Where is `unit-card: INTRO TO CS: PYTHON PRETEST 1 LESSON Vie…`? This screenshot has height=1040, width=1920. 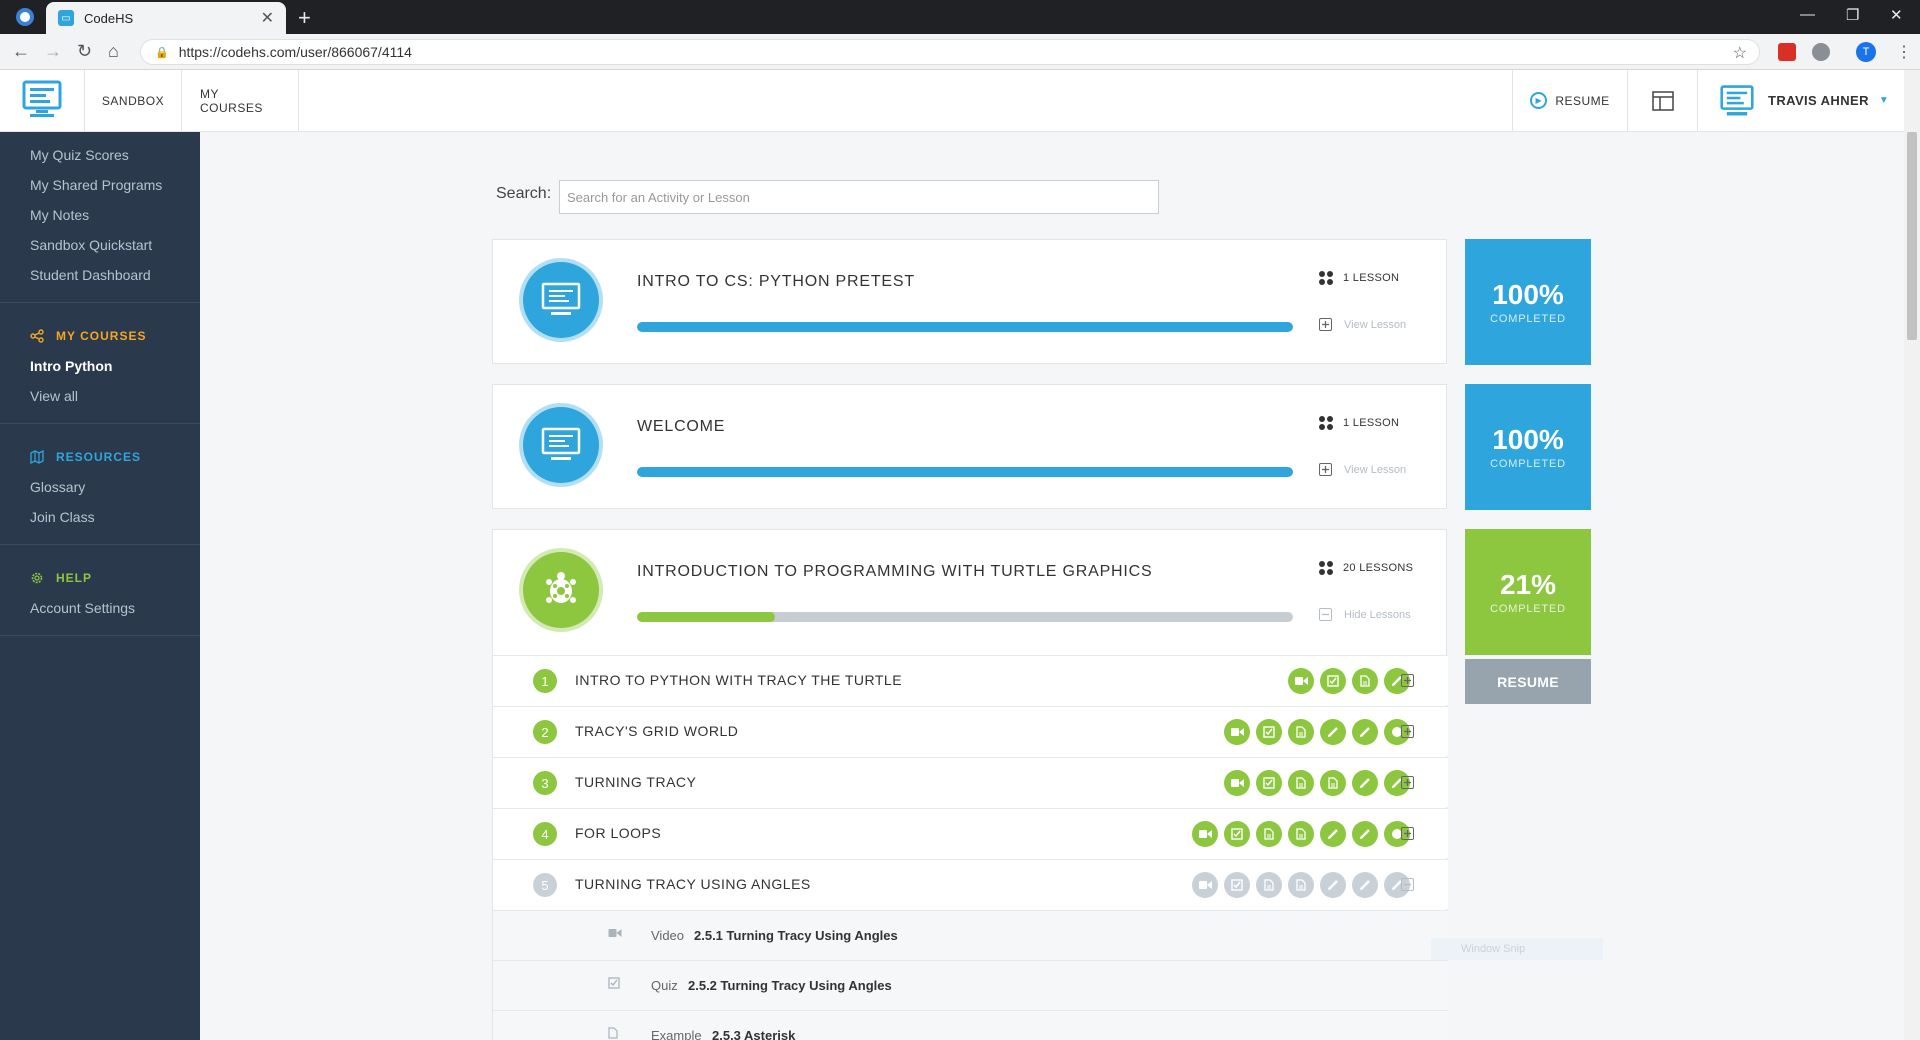
unit-card: INTRO TO CS: PYTHON PRETEST 1 LESSON Vie… is located at coordinates (969, 301).